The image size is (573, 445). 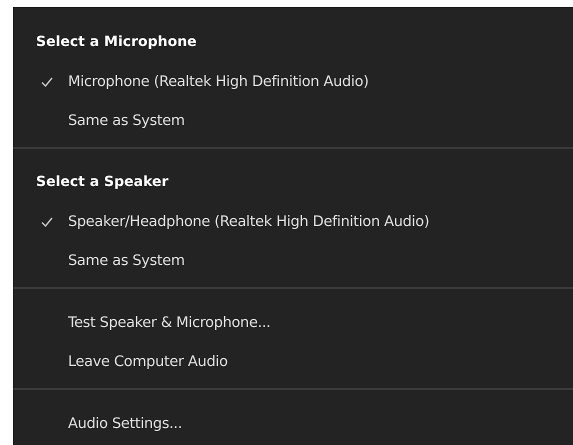 I want to click on menu-item: Speaker/Headphone (Realtek High Definition Audio), so click(x=293, y=221).